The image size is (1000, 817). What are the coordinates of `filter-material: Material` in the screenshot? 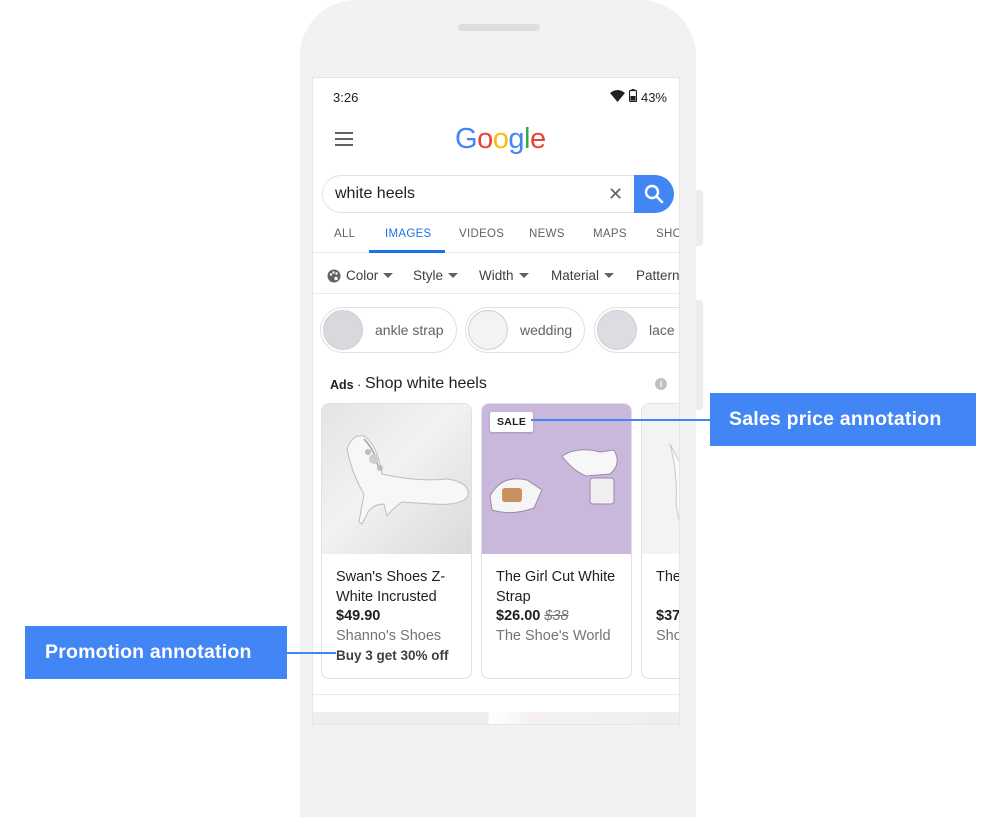 It's located at (583, 275).